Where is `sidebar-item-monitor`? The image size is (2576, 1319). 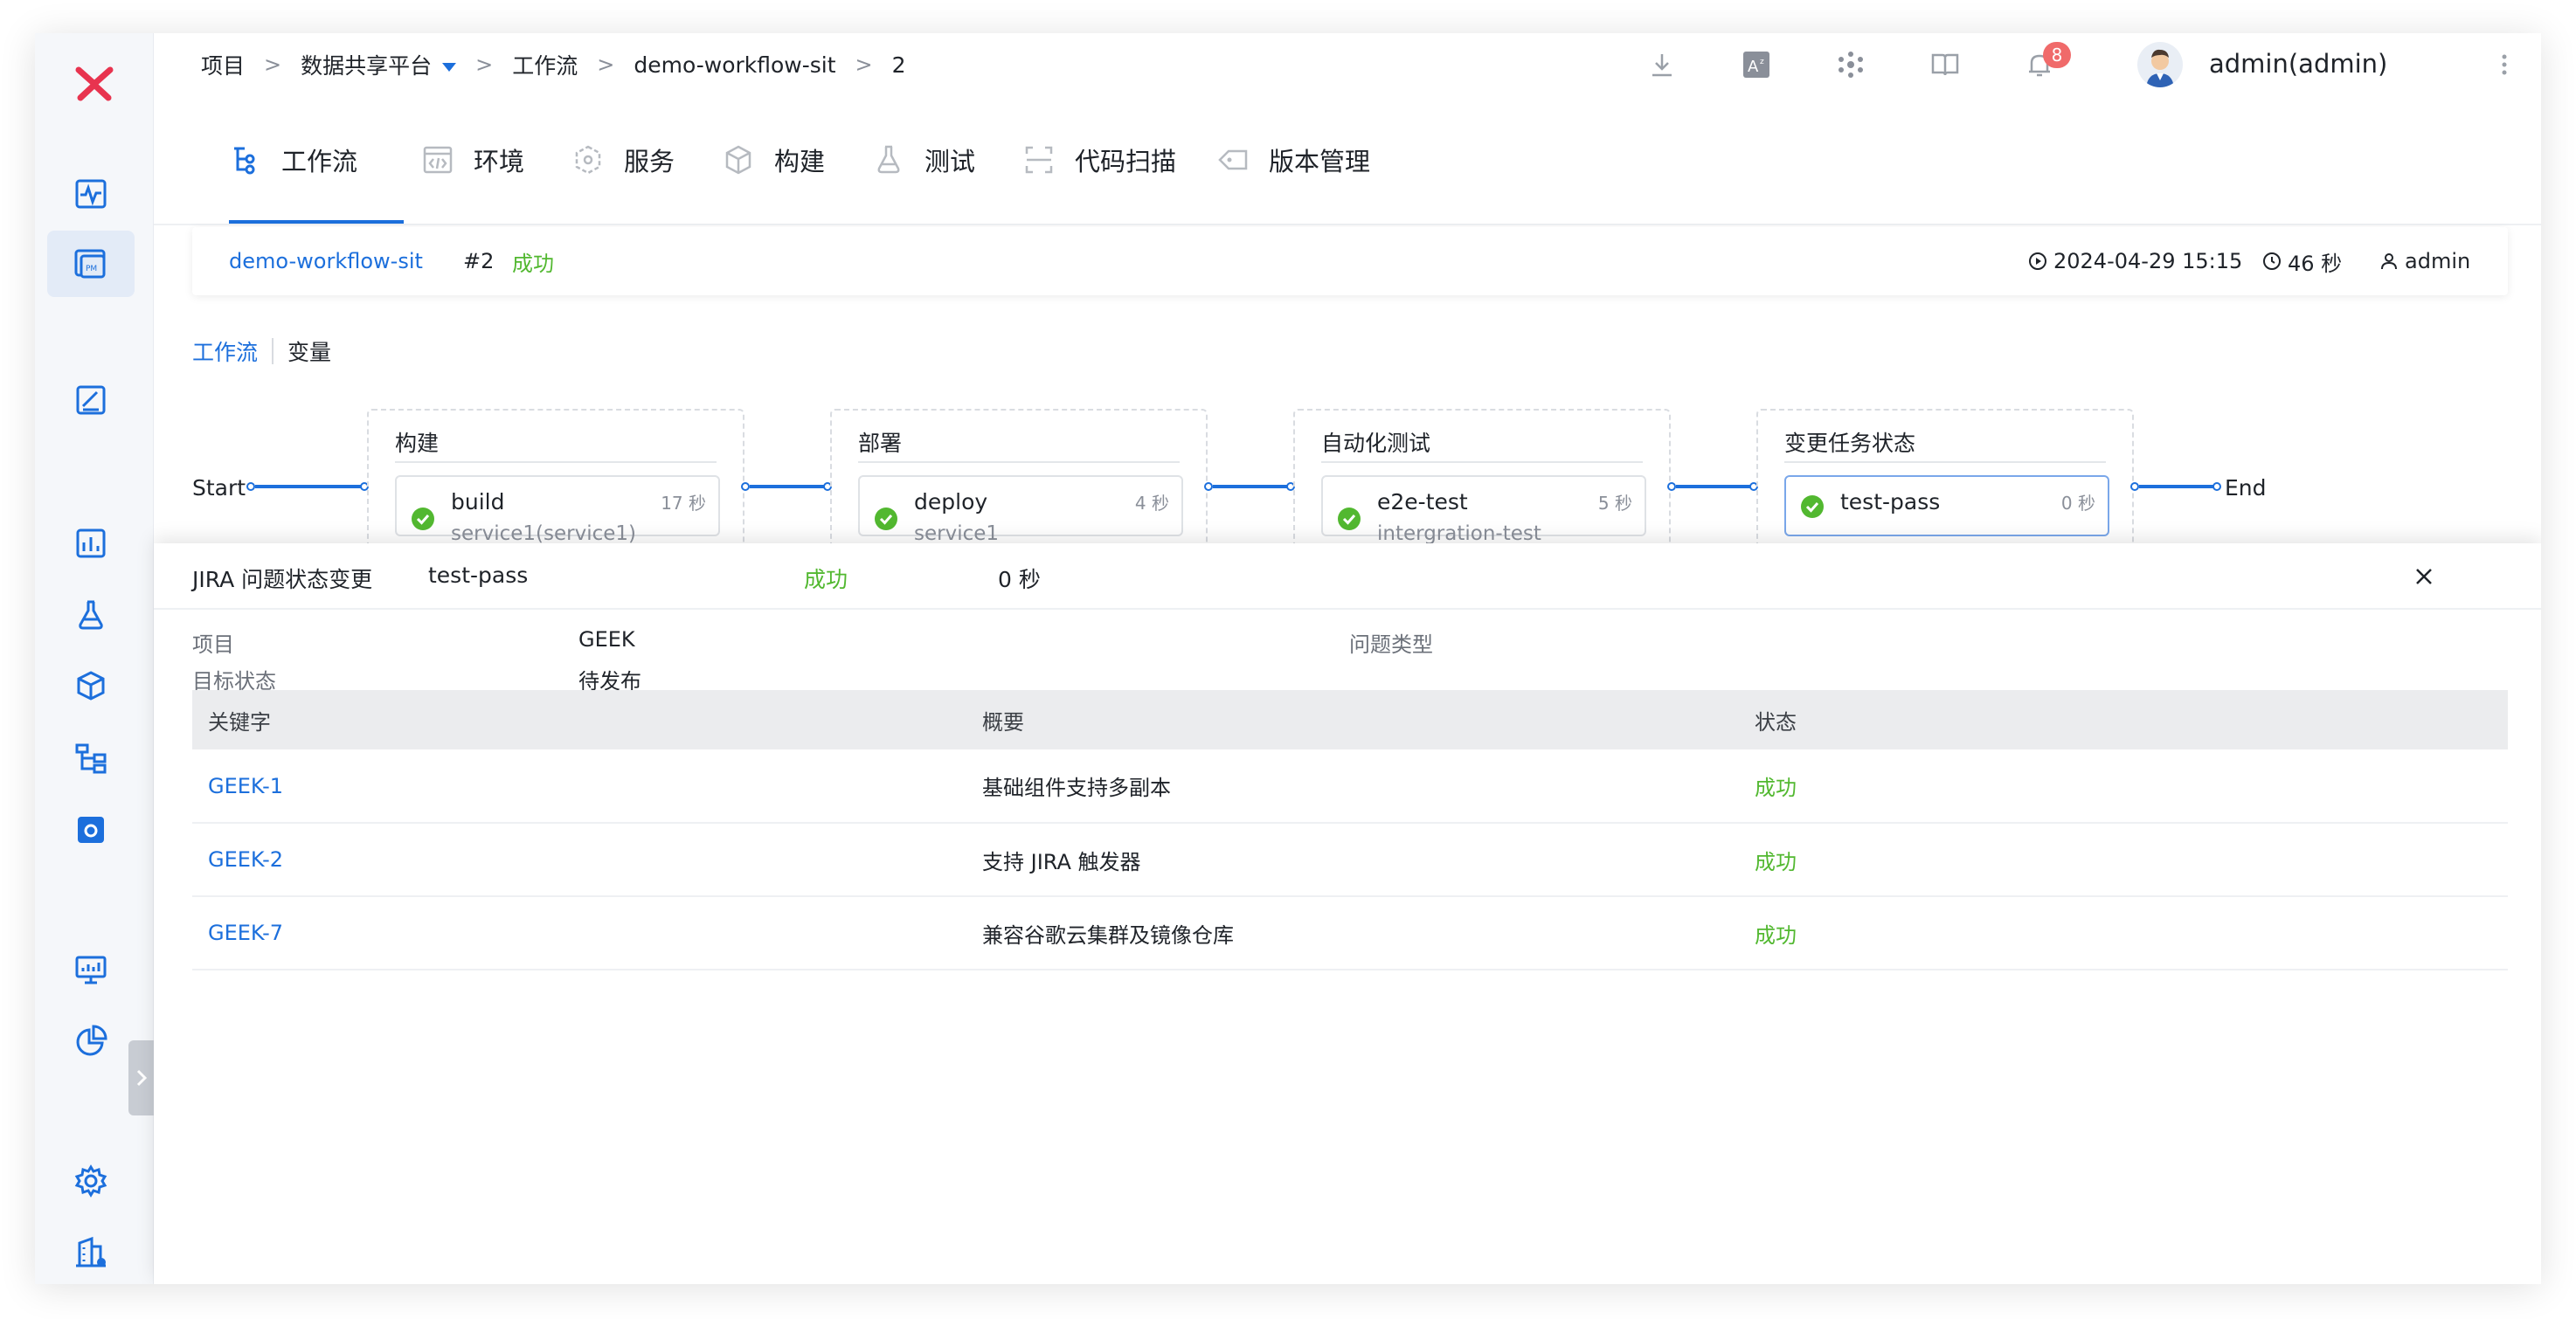
sidebar-item-monitor is located at coordinates (91, 194).